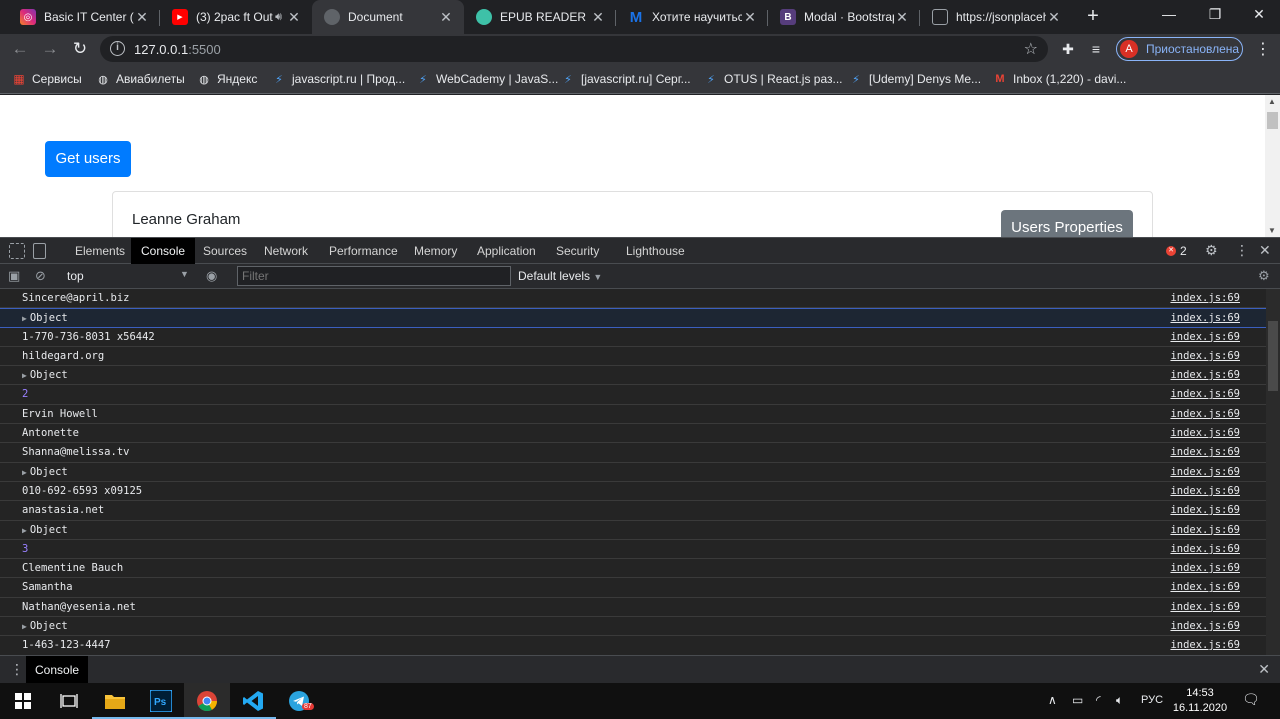 Image resolution: width=1280 pixels, height=719 pixels. Describe the element at coordinates (1242, 250) in the screenshot. I see `devtools-menu-icon: ⋮` at that location.